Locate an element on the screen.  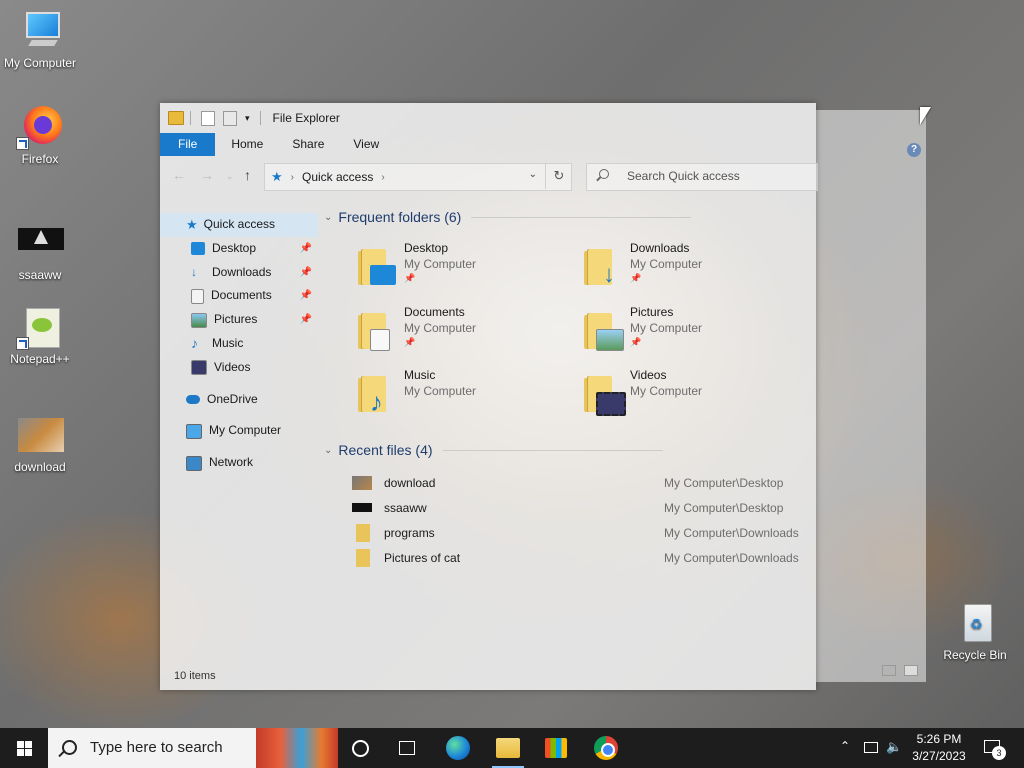
cortana-button is located at coordinates (361, 748).